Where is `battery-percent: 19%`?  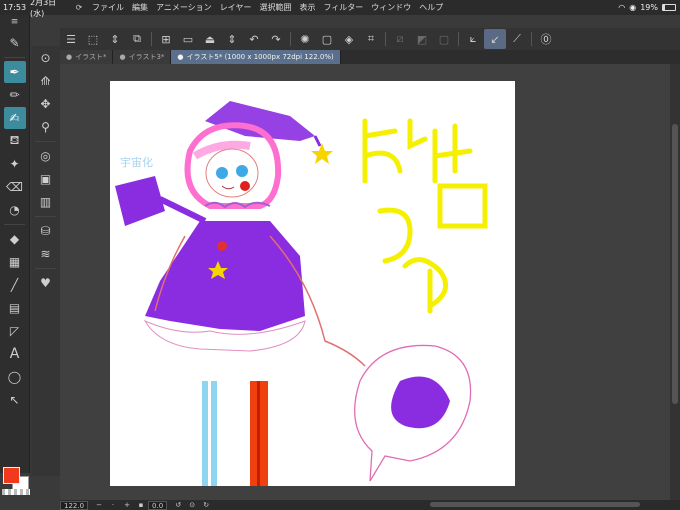
battery-percent: 19% is located at coordinates (649, 7).